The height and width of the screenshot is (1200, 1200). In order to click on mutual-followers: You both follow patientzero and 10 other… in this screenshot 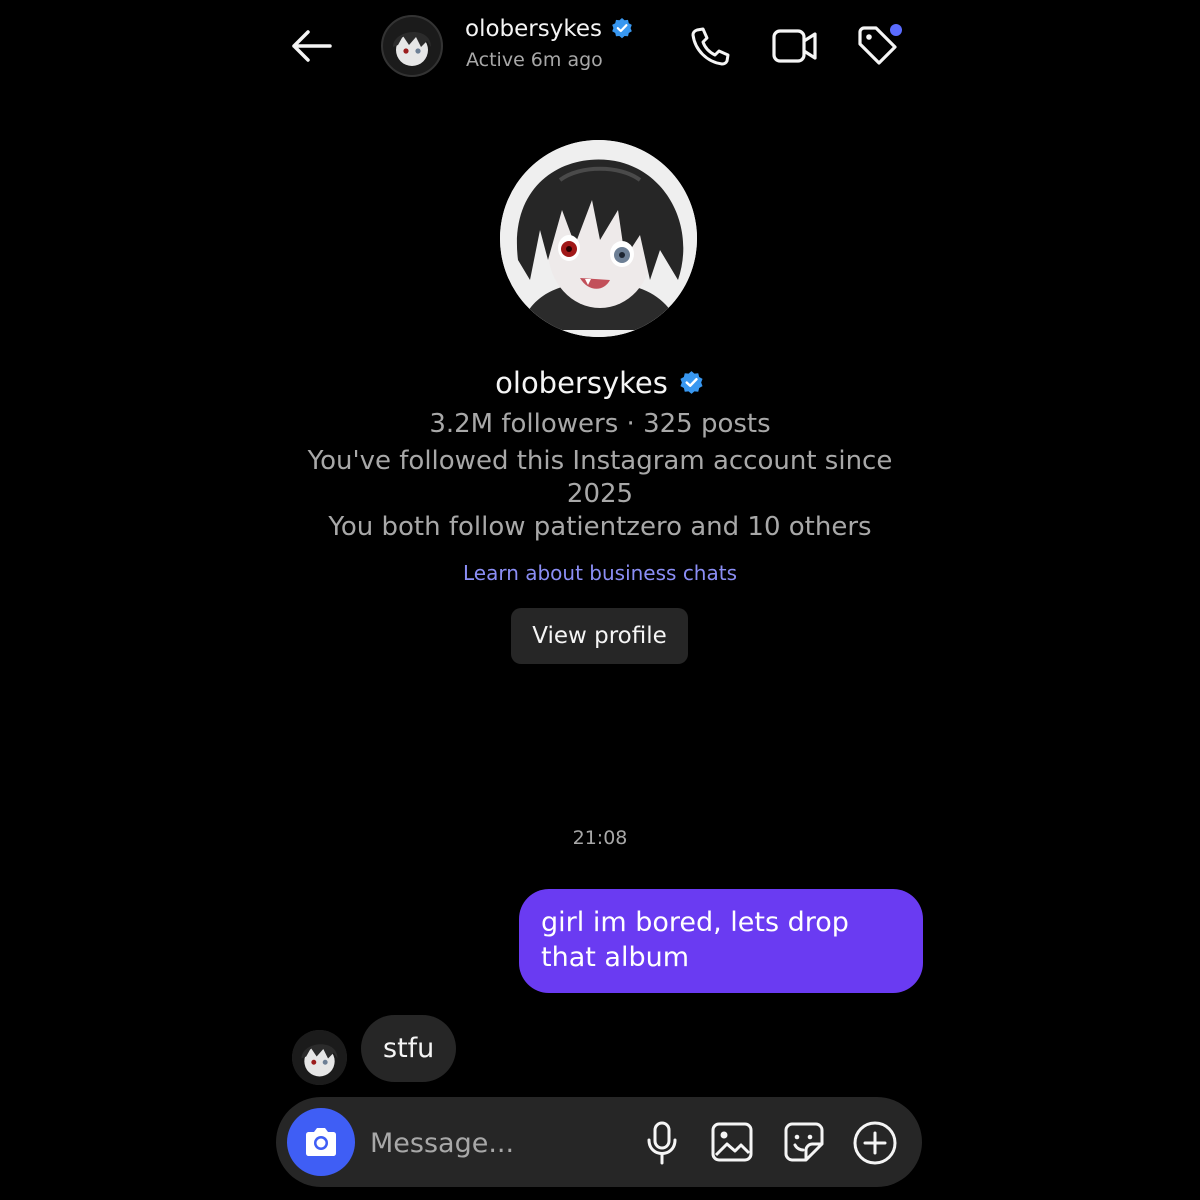, I will do `click(600, 527)`.